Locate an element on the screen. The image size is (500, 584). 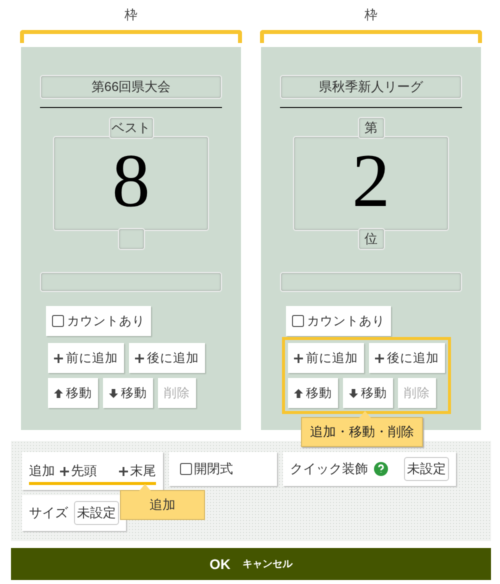
quick-label: クイック装飾 is located at coordinates (329, 469).